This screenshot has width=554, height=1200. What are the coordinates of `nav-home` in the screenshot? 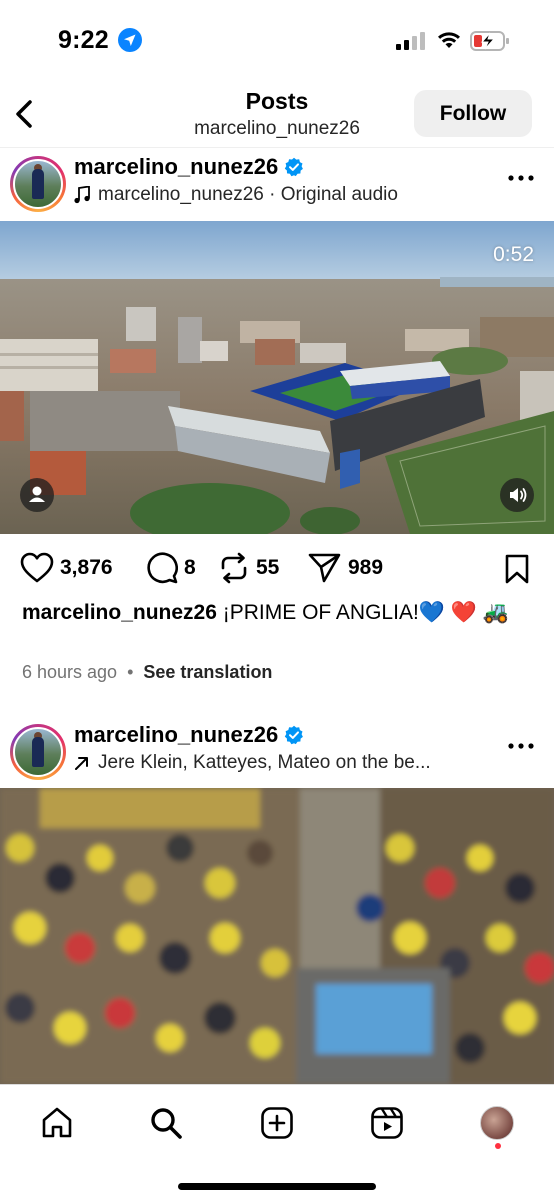 It's located at (57, 1123).